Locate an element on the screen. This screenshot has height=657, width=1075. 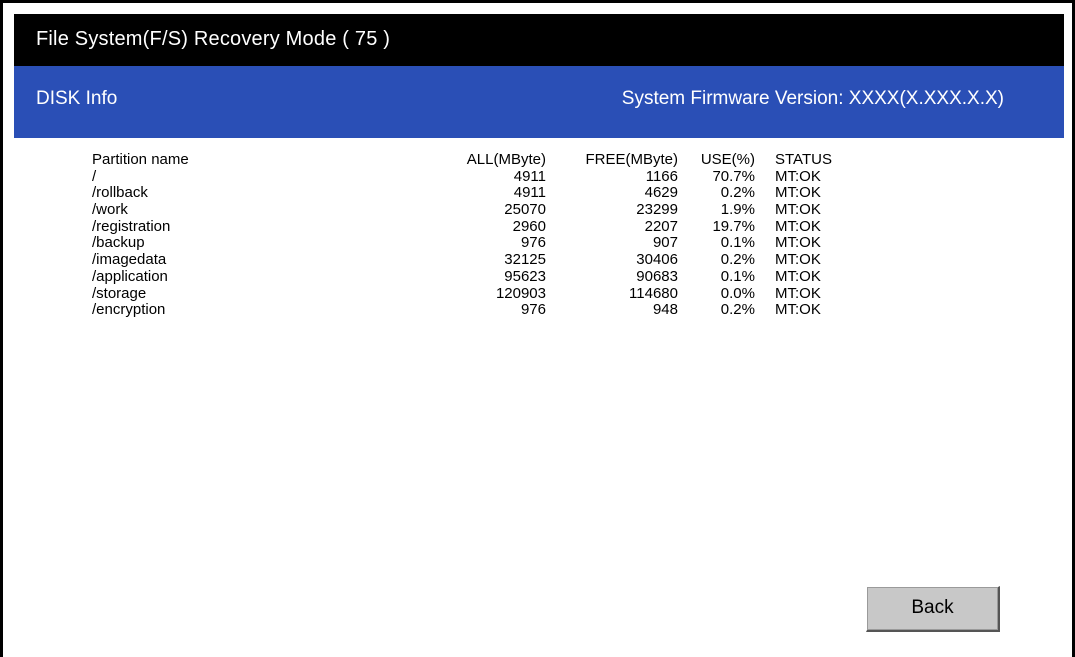
partition-name-cell: /encryption is located at coordinates (129, 310).